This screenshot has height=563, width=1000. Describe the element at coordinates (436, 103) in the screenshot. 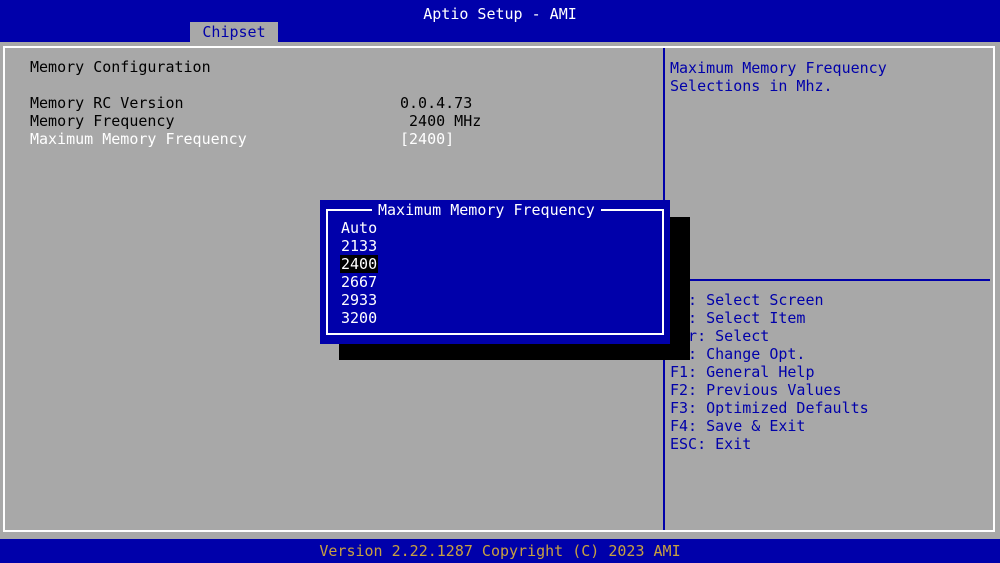

I see `memory-rc-version-value: 0.0.4.73` at that location.